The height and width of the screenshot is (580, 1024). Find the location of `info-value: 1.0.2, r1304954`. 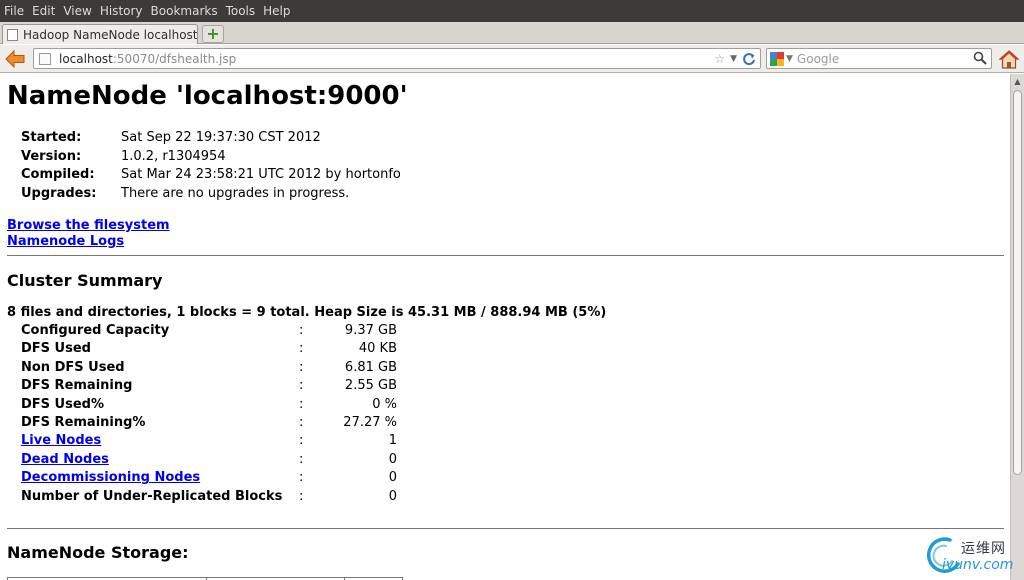

info-value: 1.0.2, r1304954 is located at coordinates (173, 156).